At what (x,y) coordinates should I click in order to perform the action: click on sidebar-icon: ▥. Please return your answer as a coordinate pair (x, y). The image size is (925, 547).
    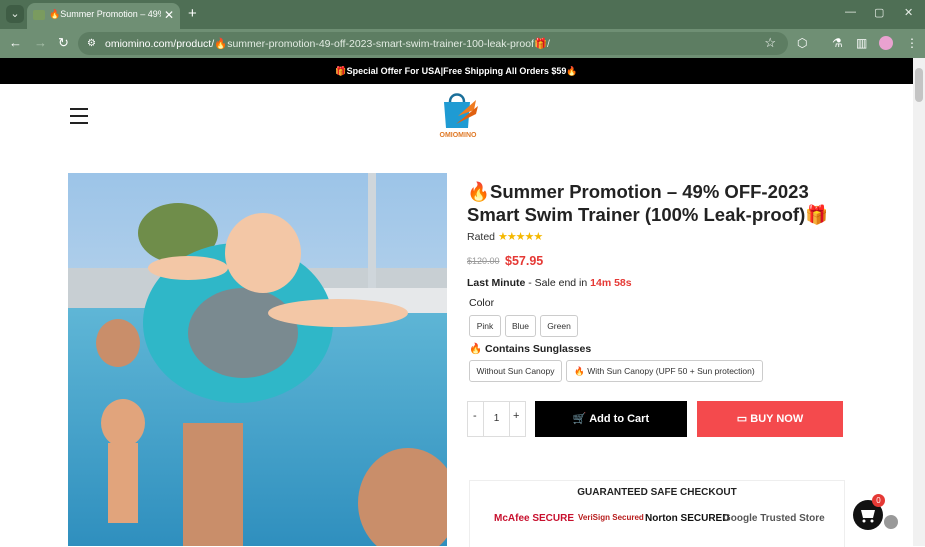
    Looking at the image, I should click on (861, 43).